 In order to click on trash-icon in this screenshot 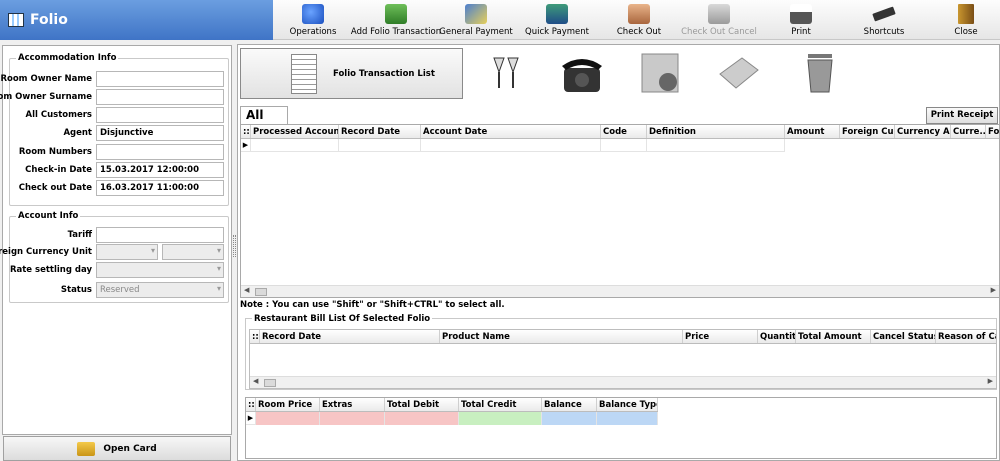, I will do `click(820, 73)`.